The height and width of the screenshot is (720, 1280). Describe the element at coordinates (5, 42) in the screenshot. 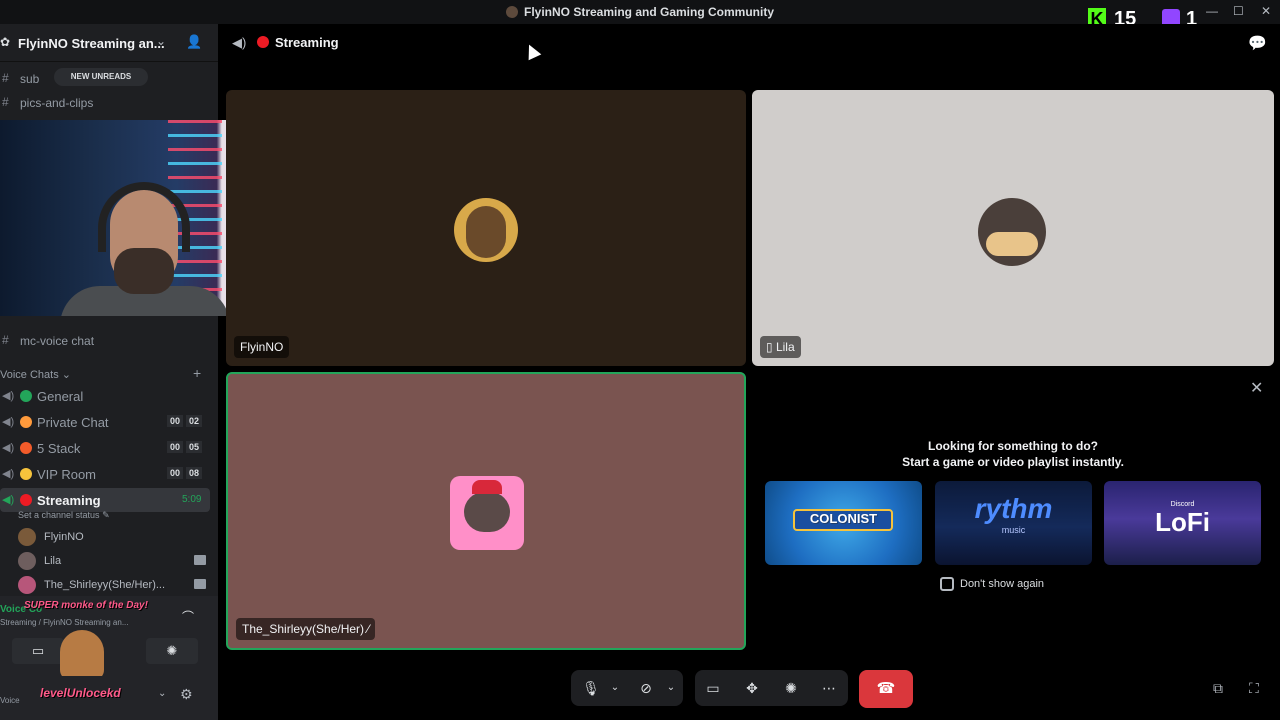

I see `server-icon: ✿` at that location.